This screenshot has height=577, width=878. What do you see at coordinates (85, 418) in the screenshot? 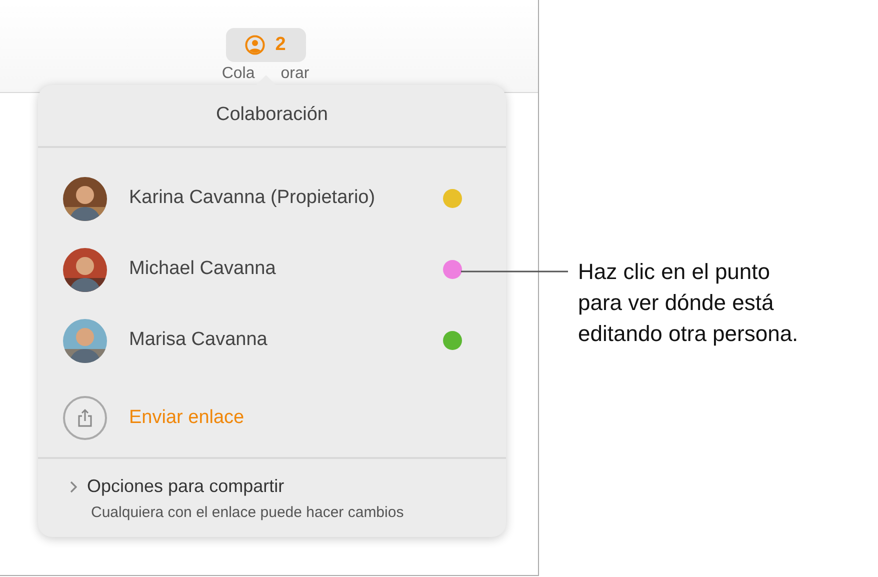
I see `share-icon` at bounding box center [85, 418].